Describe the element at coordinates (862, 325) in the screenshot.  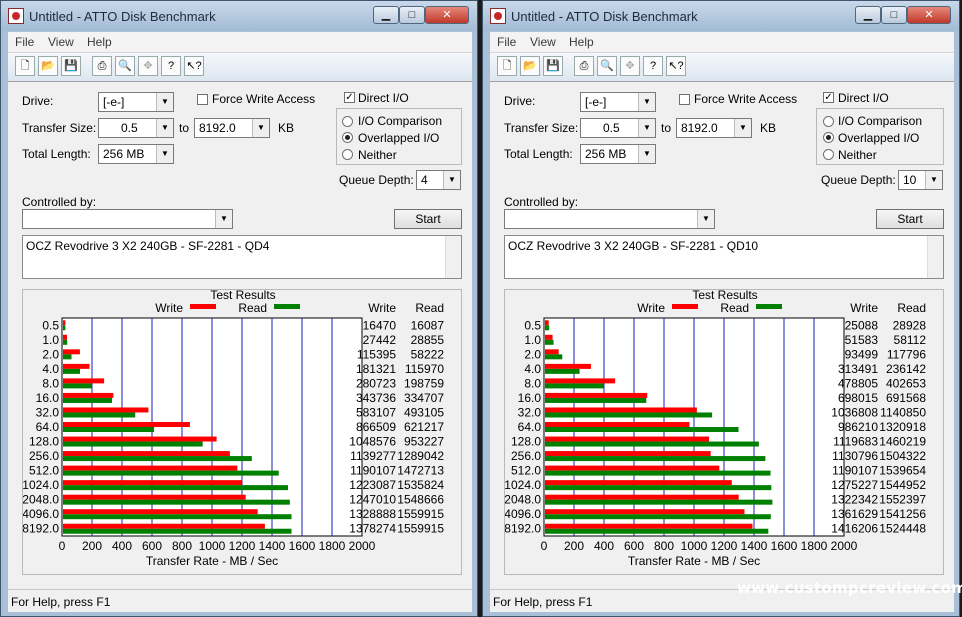
I see `write-value-label: 25088` at that location.